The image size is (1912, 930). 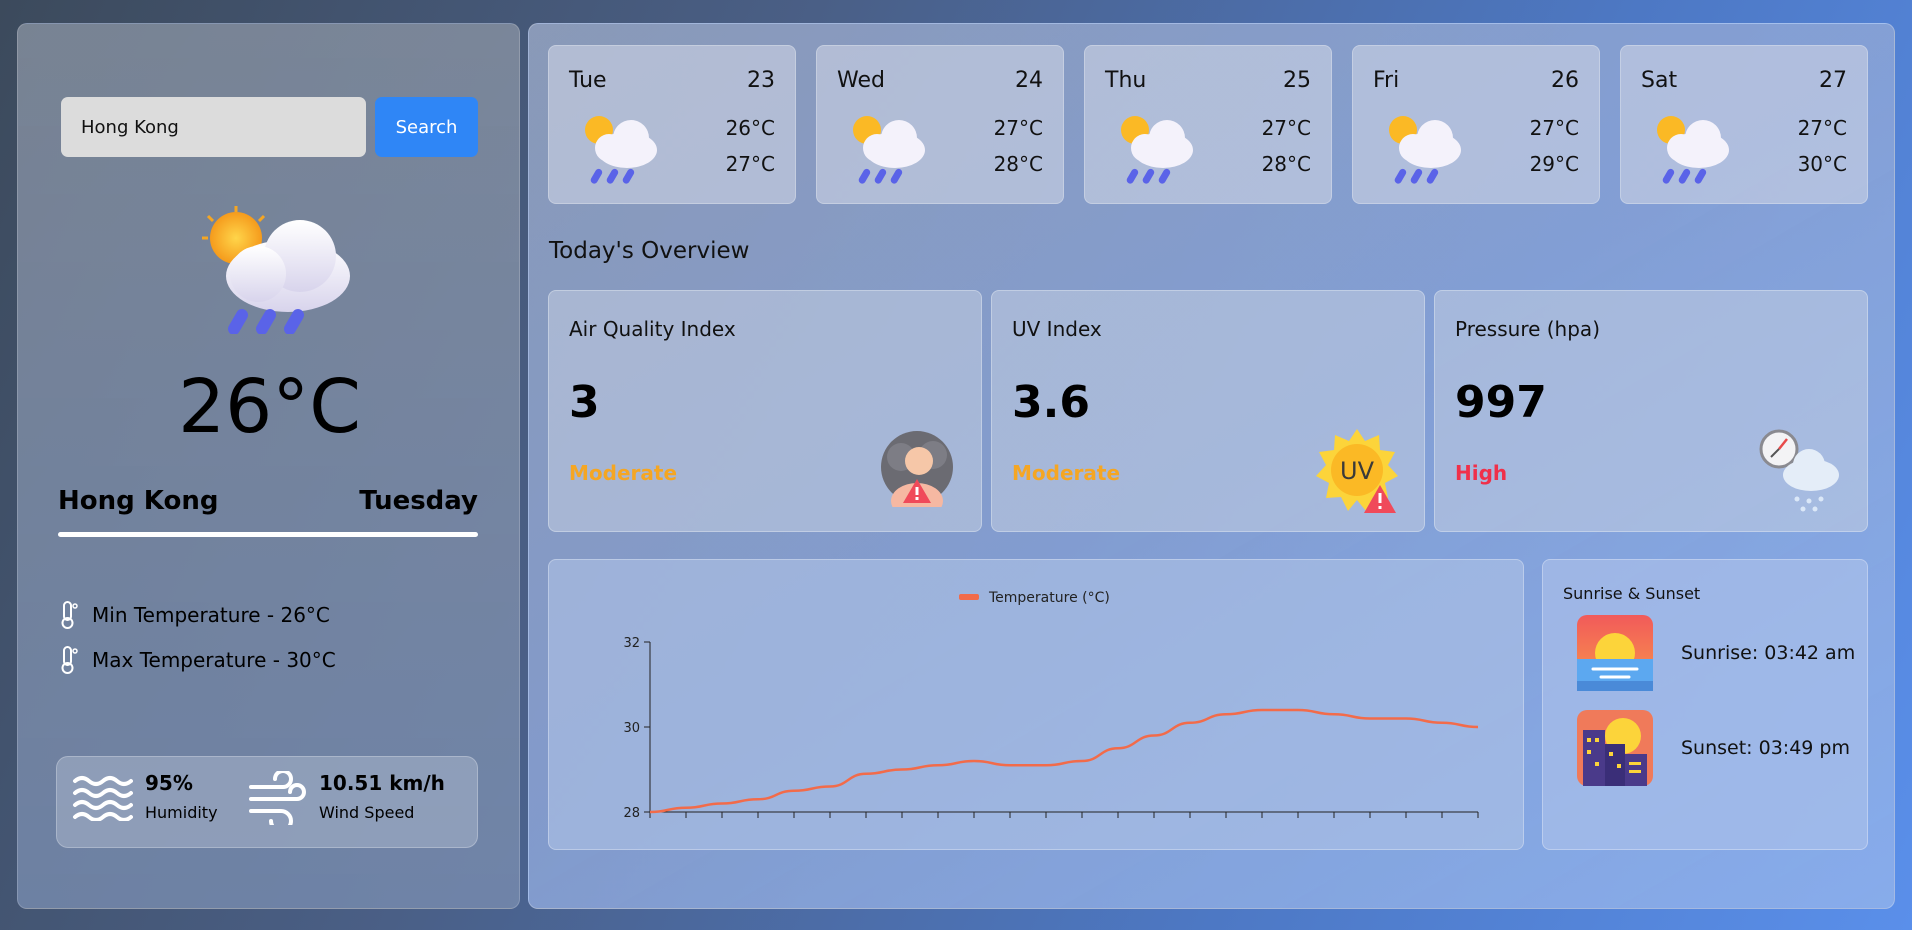 What do you see at coordinates (268, 534) in the screenshot?
I see `divider` at bounding box center [268, 534].